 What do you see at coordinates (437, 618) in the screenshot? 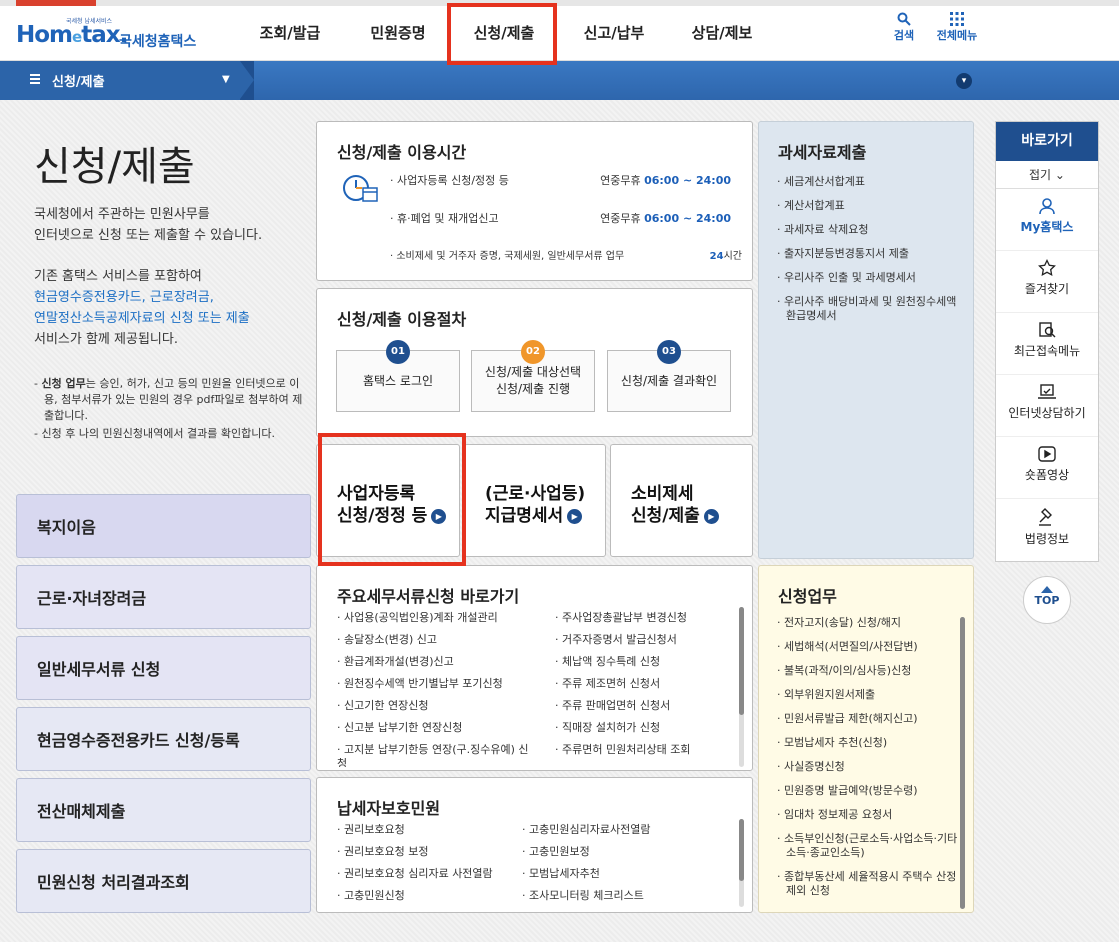
I see `doc-link: · 사업용(공익법인용)계좌 개설관리` at bounding box center [437, 618].